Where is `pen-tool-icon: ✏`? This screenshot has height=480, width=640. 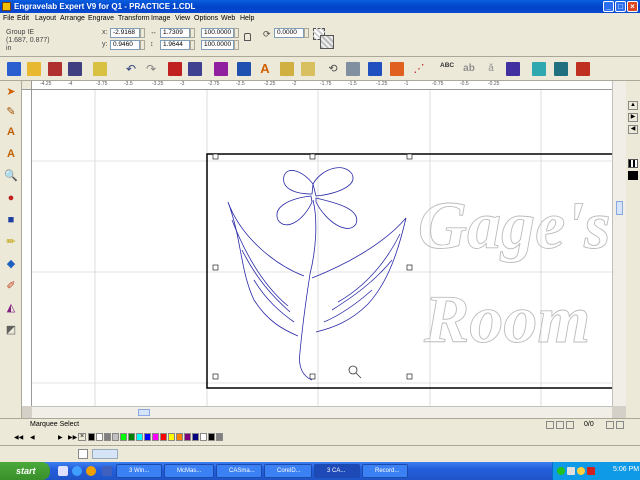
pen-tool-icon: ✏ is located at coordinates (11, 242).